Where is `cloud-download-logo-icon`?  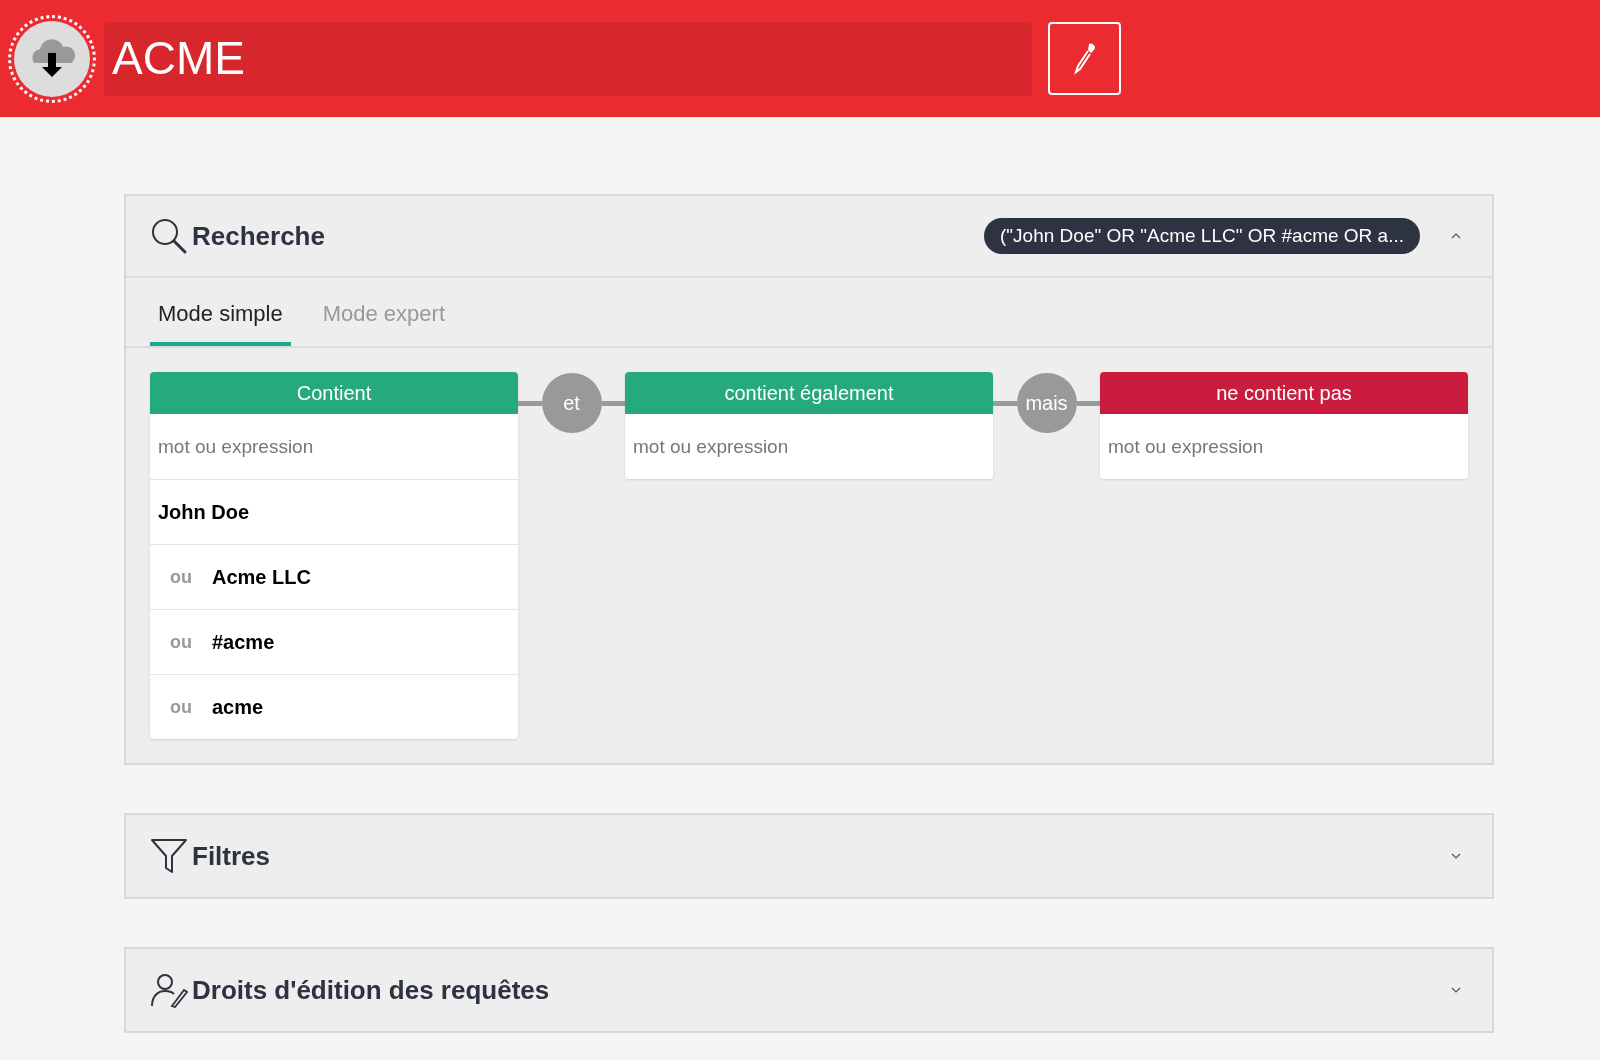 cloud-download-logo-icon is located at coordinates (52, 58).